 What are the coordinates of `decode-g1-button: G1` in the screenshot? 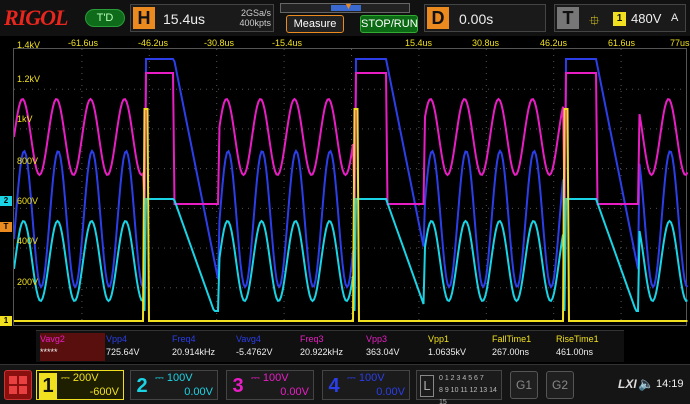 It's located at (524, 385).